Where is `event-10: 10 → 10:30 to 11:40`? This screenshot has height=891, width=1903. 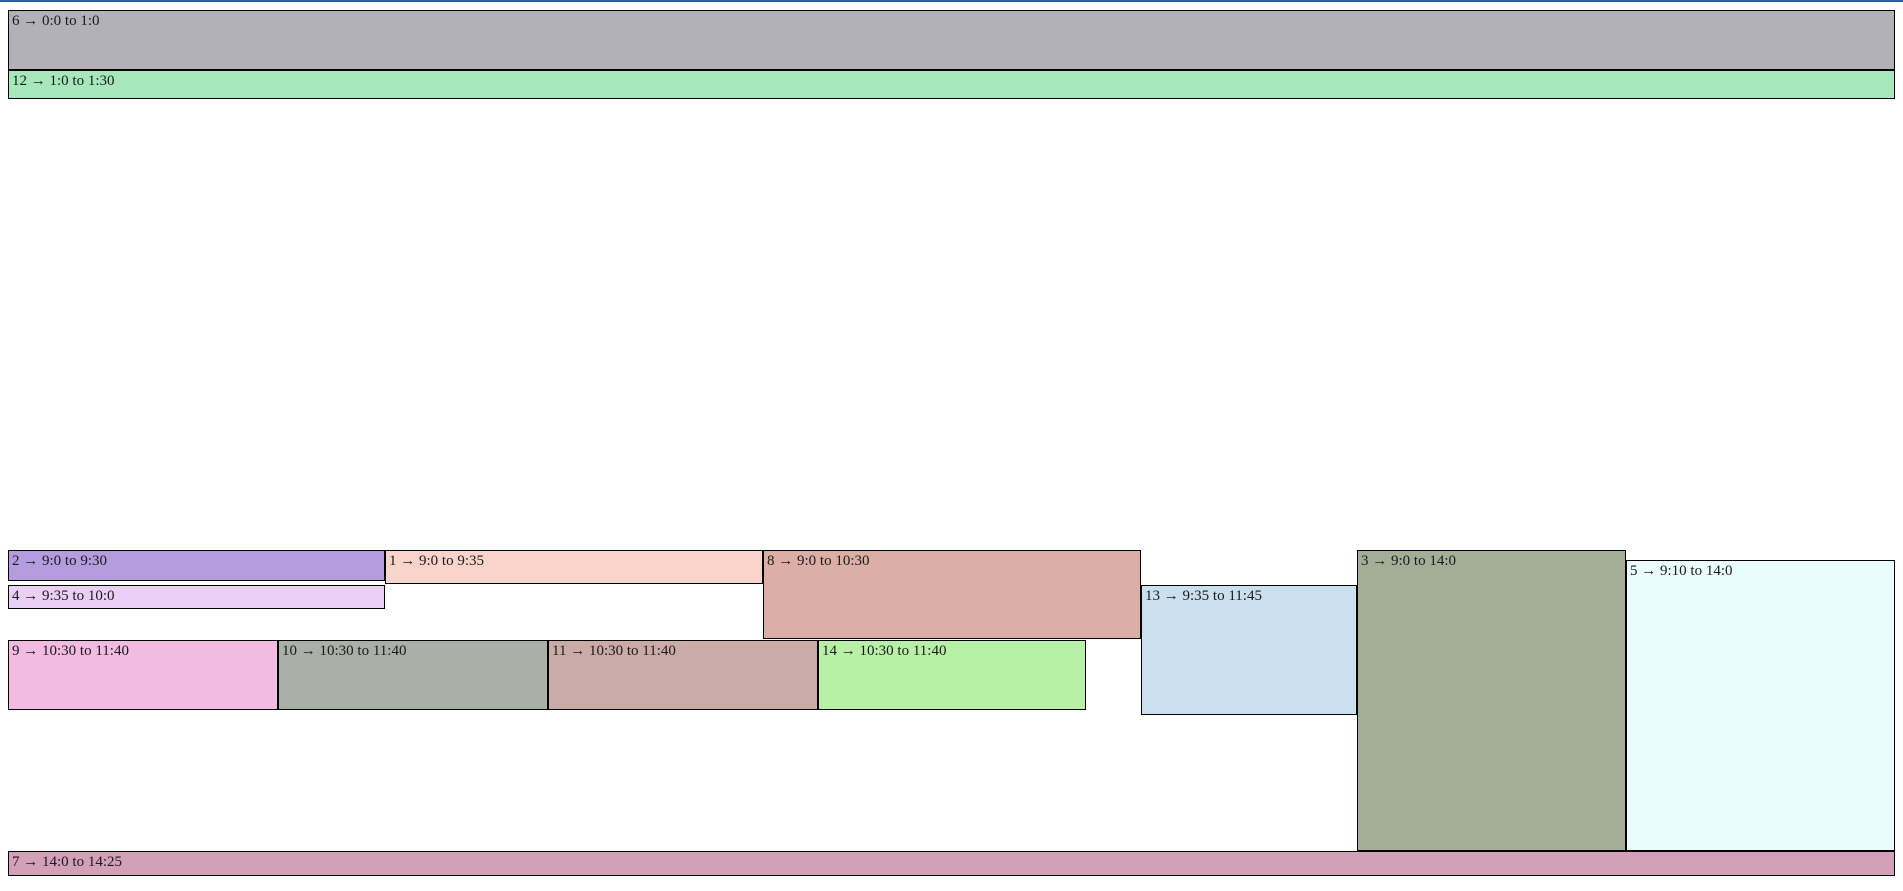
event-10: 10 → 10:30 to 11:40 is located at coordinates (413, 675).